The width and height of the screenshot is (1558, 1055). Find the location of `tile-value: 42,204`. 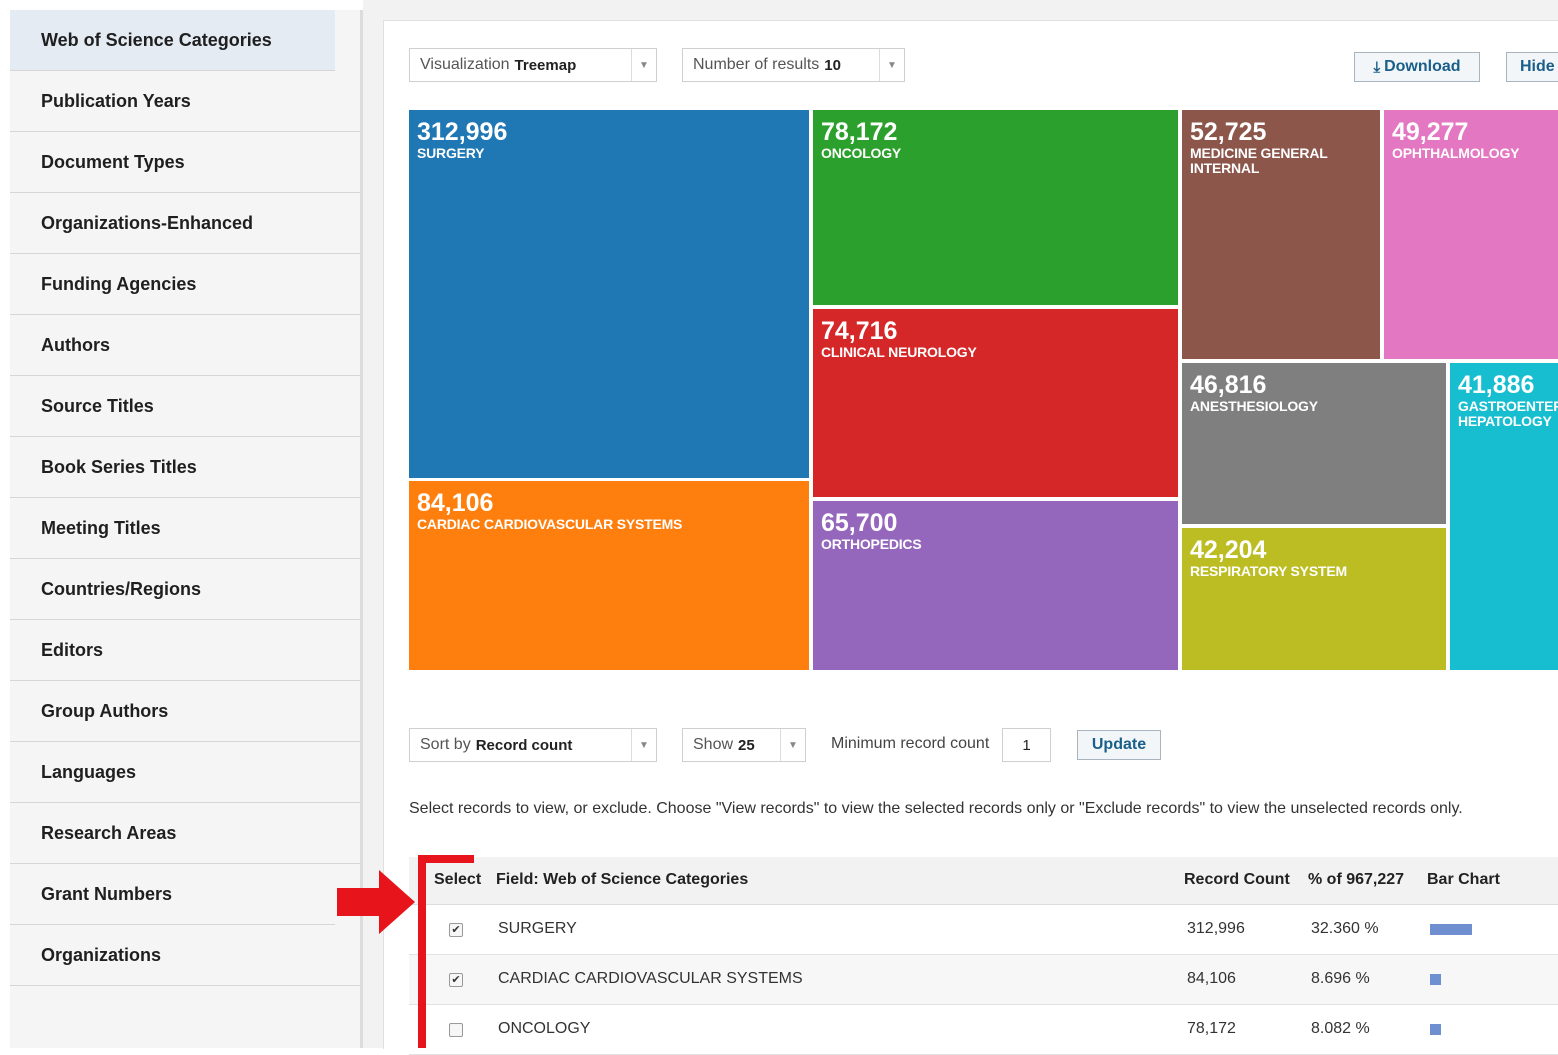

tile-value: 42,204 is located at coordinates (1228, 550).